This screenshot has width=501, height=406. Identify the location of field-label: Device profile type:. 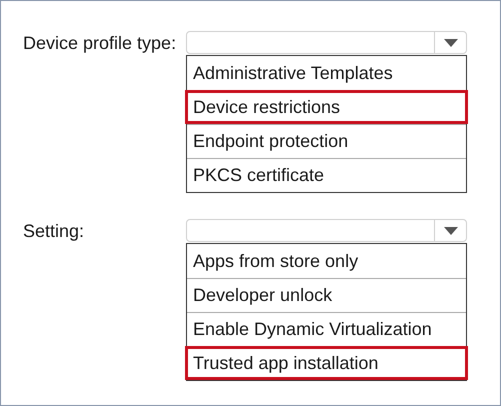
(100, 43).